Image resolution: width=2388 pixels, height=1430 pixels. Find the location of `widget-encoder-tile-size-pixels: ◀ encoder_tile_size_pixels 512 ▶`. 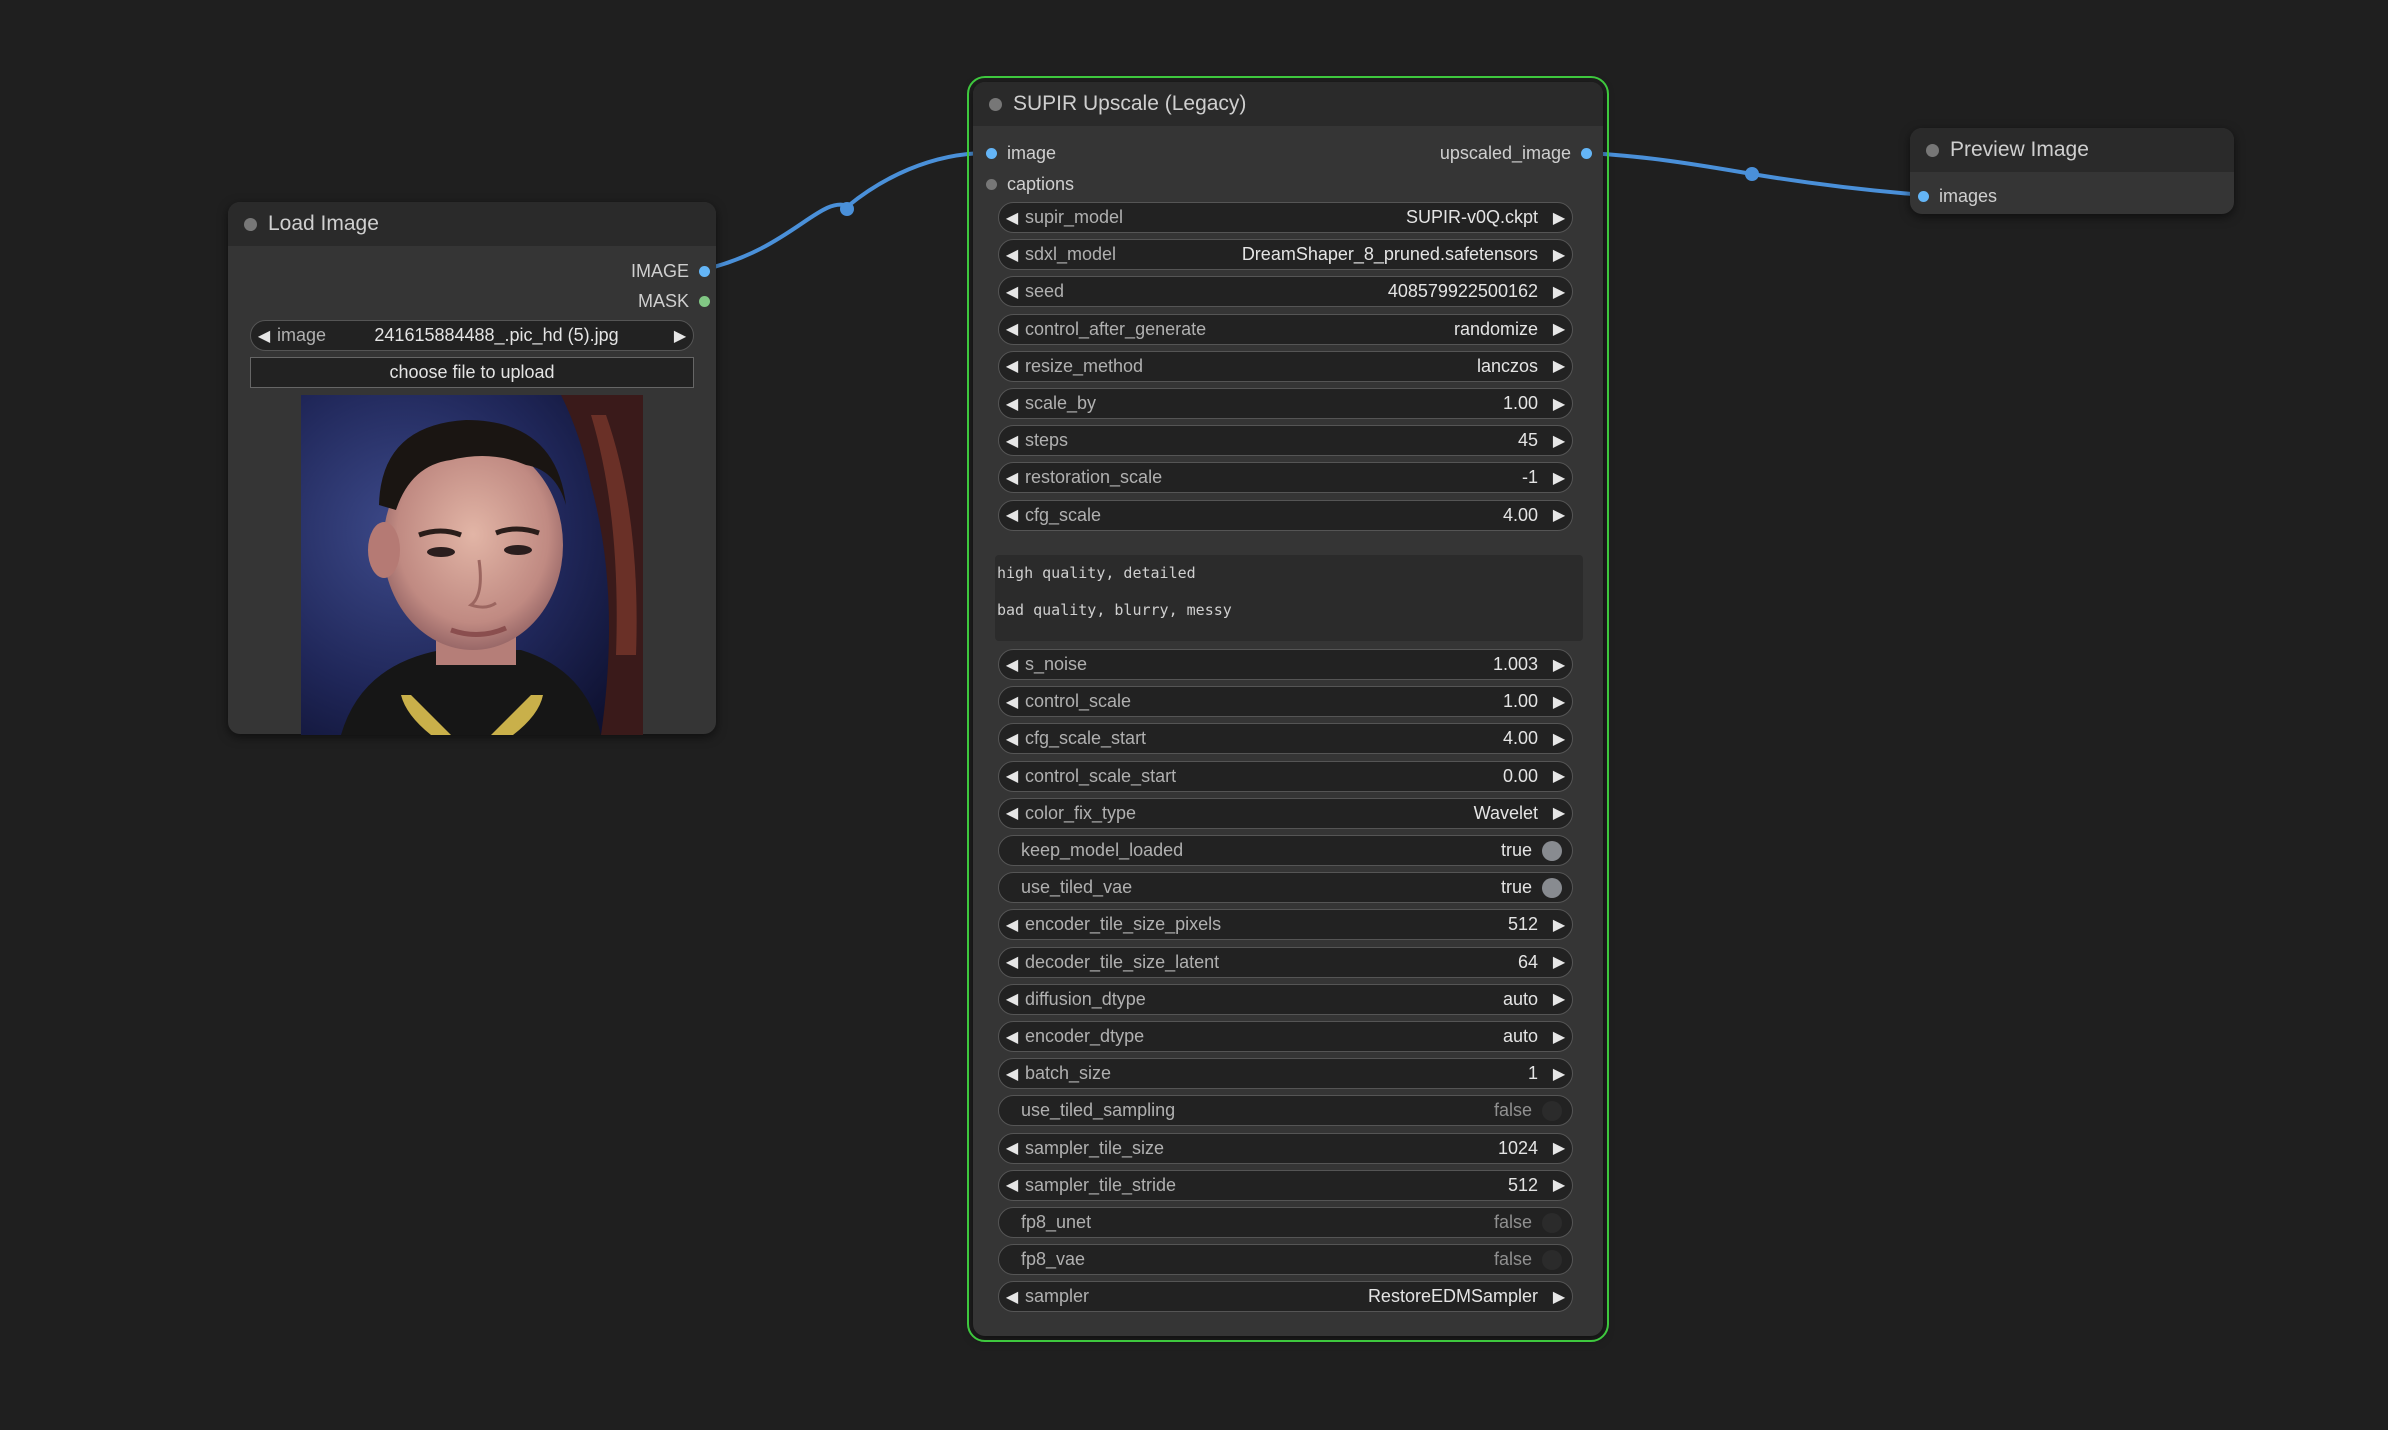

widget-encoder-tile-size-pixels: ◀ encoder_tile_size_pixels 512 ▶ is located at coordinates (1285, 925).